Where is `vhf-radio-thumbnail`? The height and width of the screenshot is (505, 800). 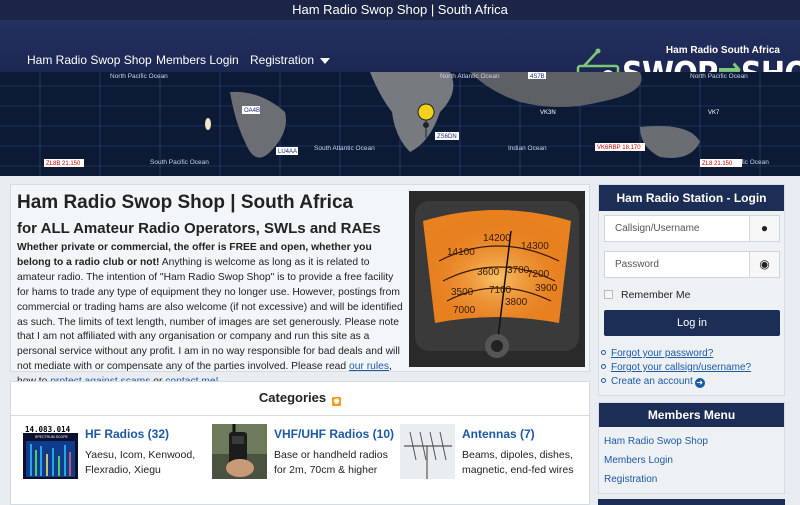
vhf-radio-thumbnail is located at coordinates (239, 451).